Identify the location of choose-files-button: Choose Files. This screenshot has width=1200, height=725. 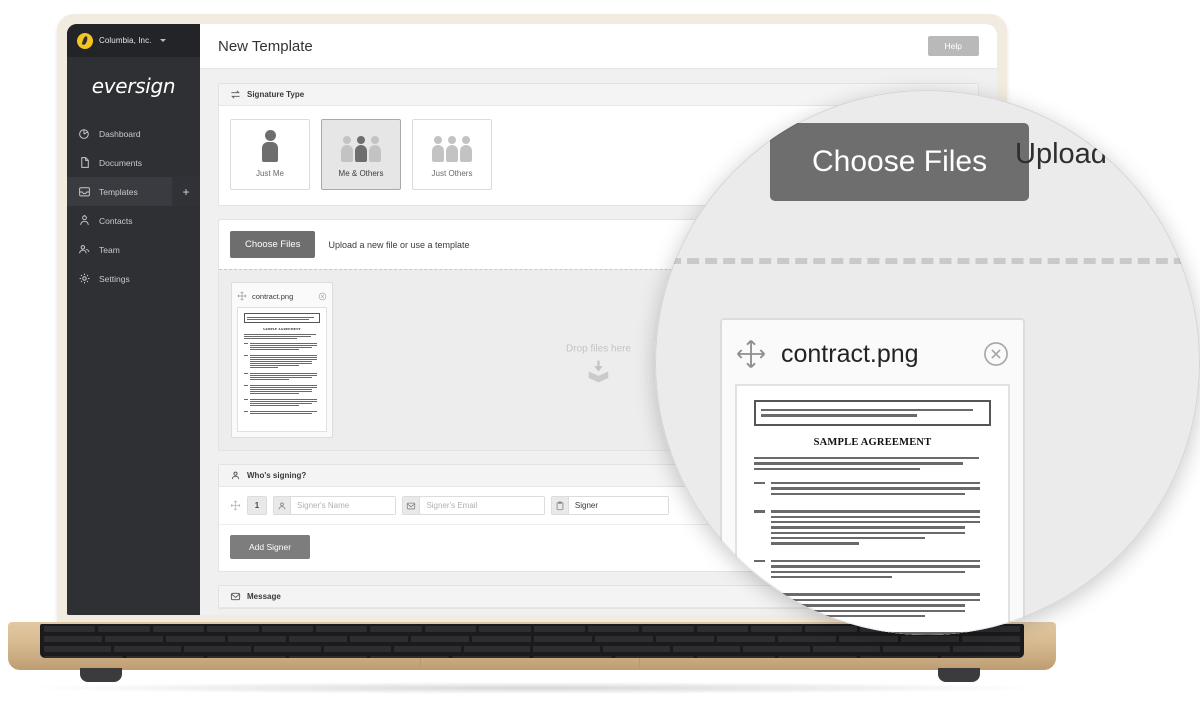
(273, 244).